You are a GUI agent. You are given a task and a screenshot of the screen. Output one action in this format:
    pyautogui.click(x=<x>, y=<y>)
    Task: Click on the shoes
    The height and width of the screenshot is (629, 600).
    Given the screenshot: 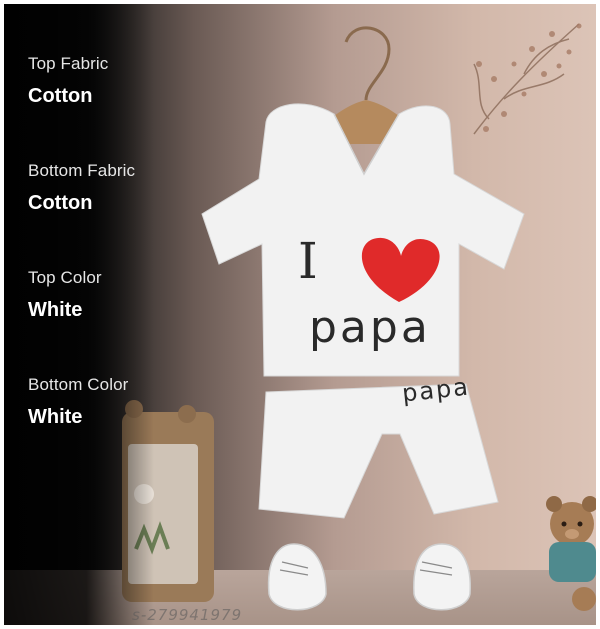 What is the action you would take?
    pyautogui.click(x=369, y=577)
    